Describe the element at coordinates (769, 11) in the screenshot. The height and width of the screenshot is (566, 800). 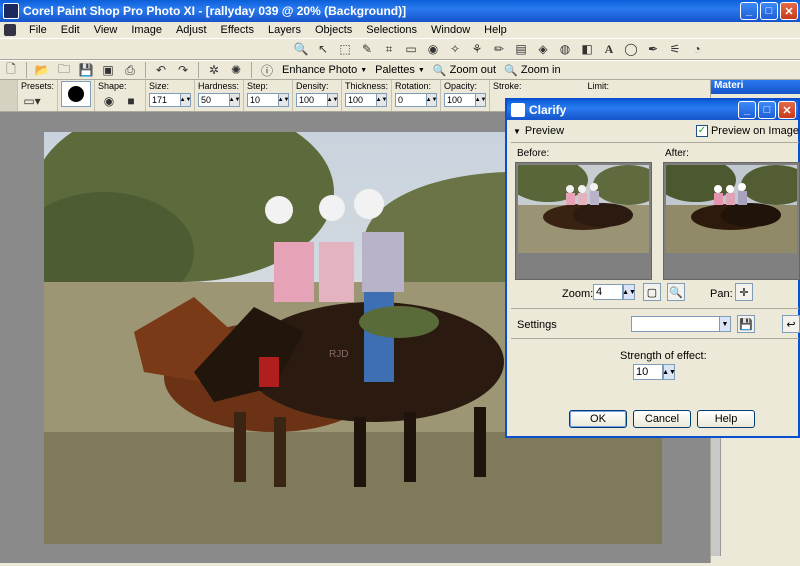
I see `restore-button: □` at that location.